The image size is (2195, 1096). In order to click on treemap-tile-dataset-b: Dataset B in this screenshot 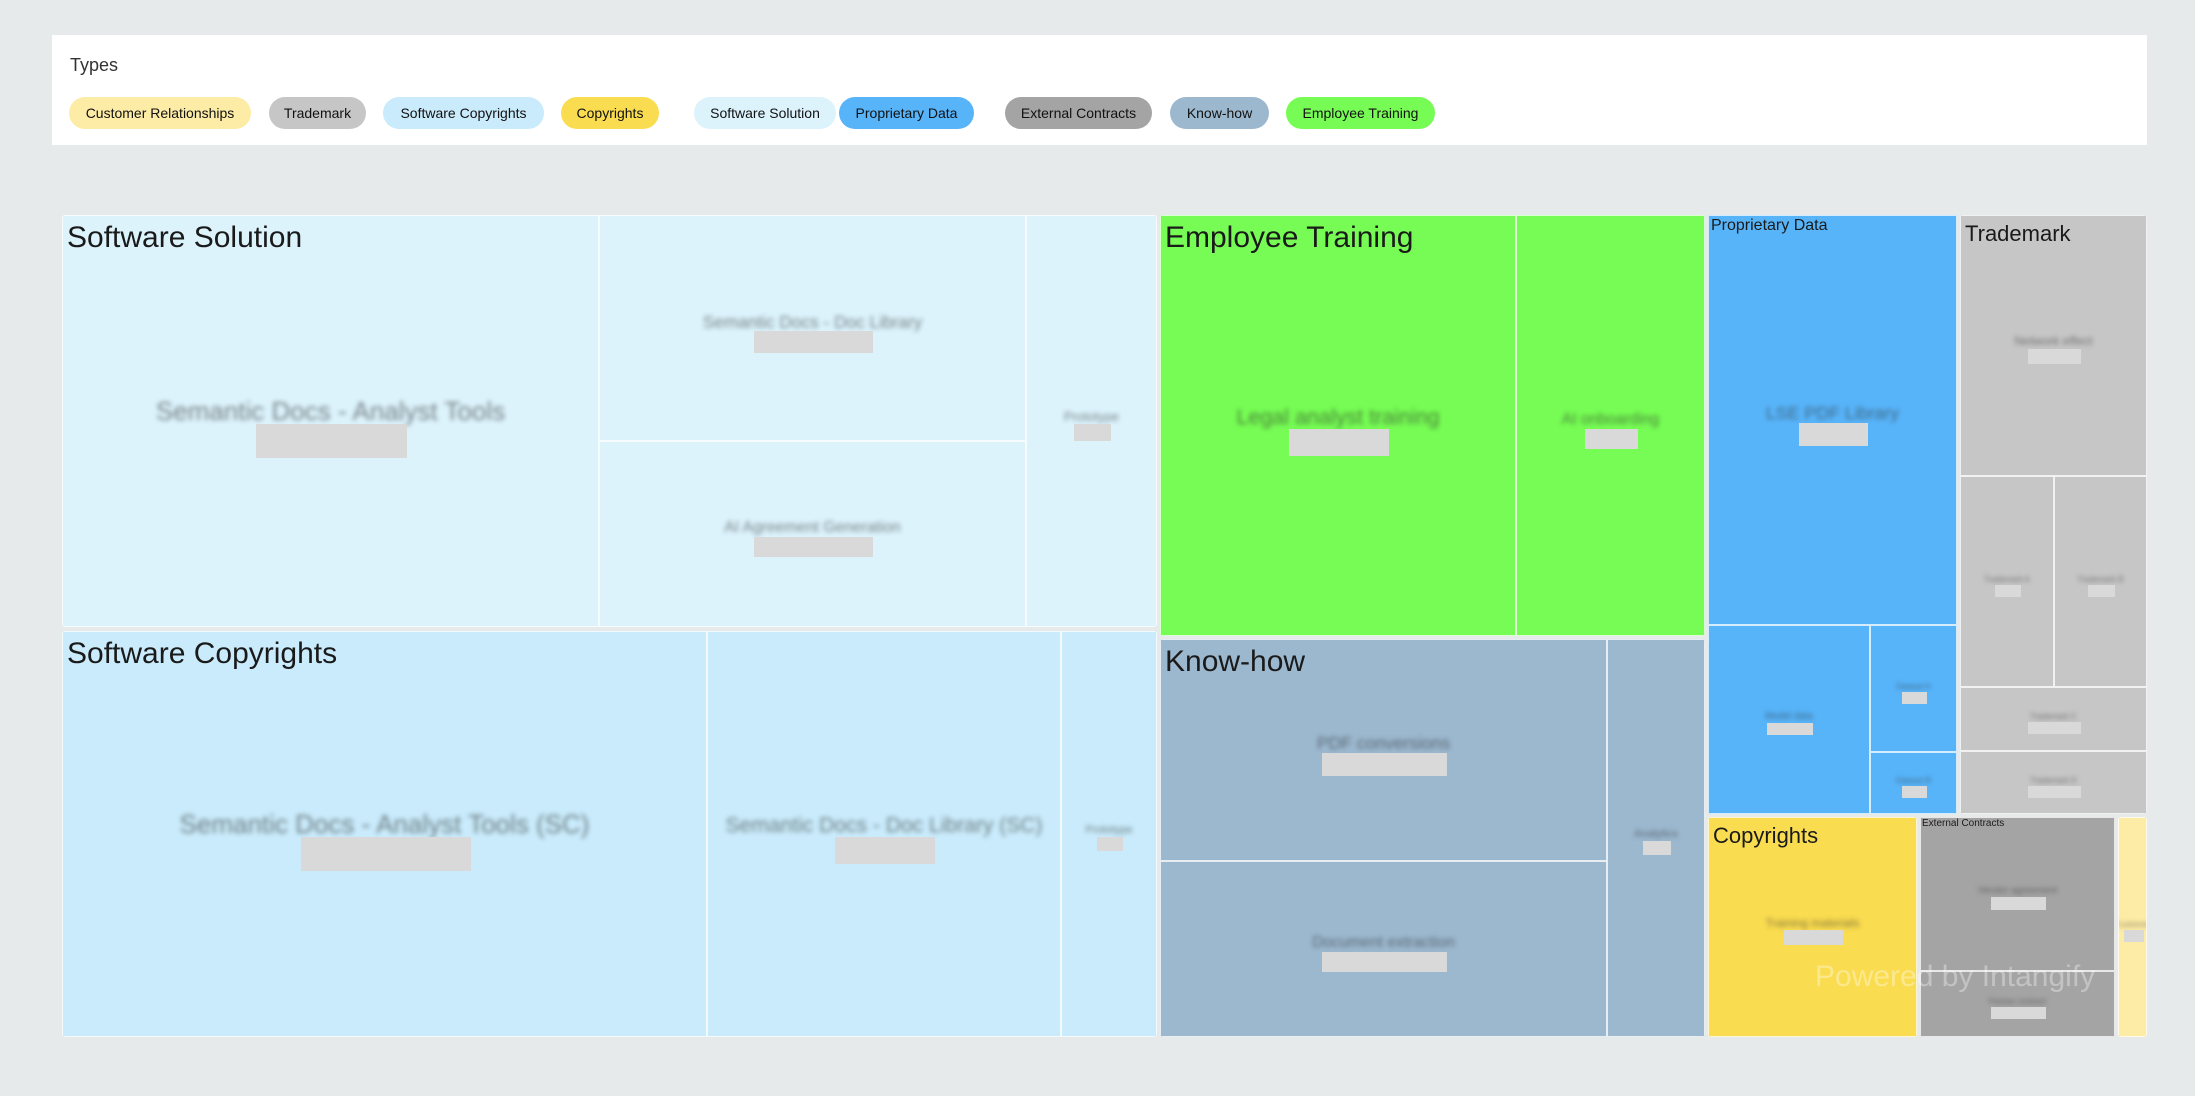, I will do `click(1913, 783)`.